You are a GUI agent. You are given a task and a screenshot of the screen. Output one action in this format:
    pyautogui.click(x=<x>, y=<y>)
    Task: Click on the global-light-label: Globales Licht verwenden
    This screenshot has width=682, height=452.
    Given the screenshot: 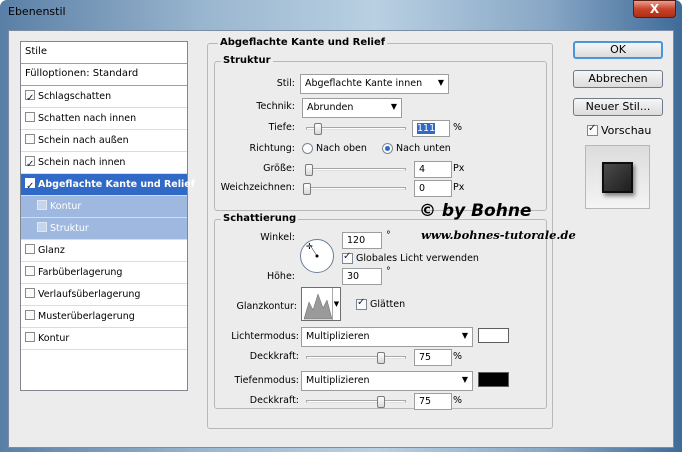 What is the action you would take?
    pyautogui.click(x=417, y=258)
    